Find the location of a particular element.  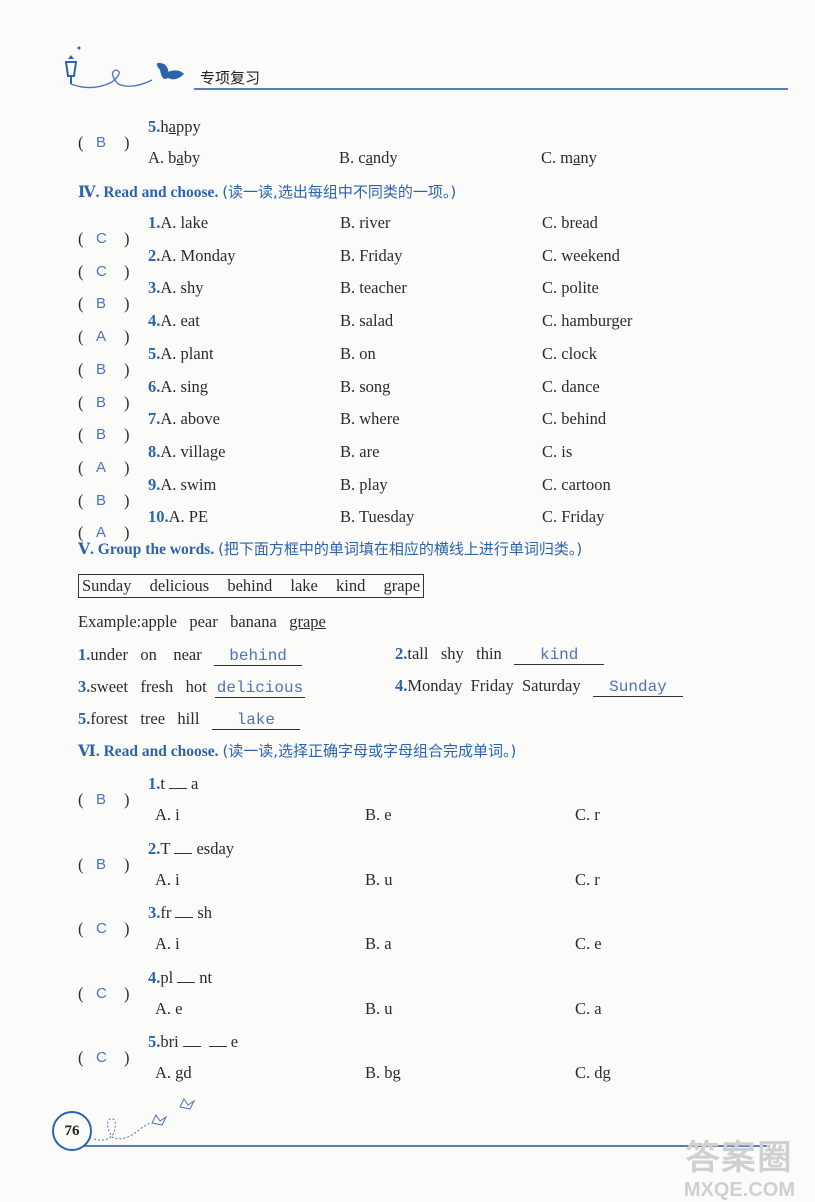

item-number: 4. is located at coordinates (154, 321).